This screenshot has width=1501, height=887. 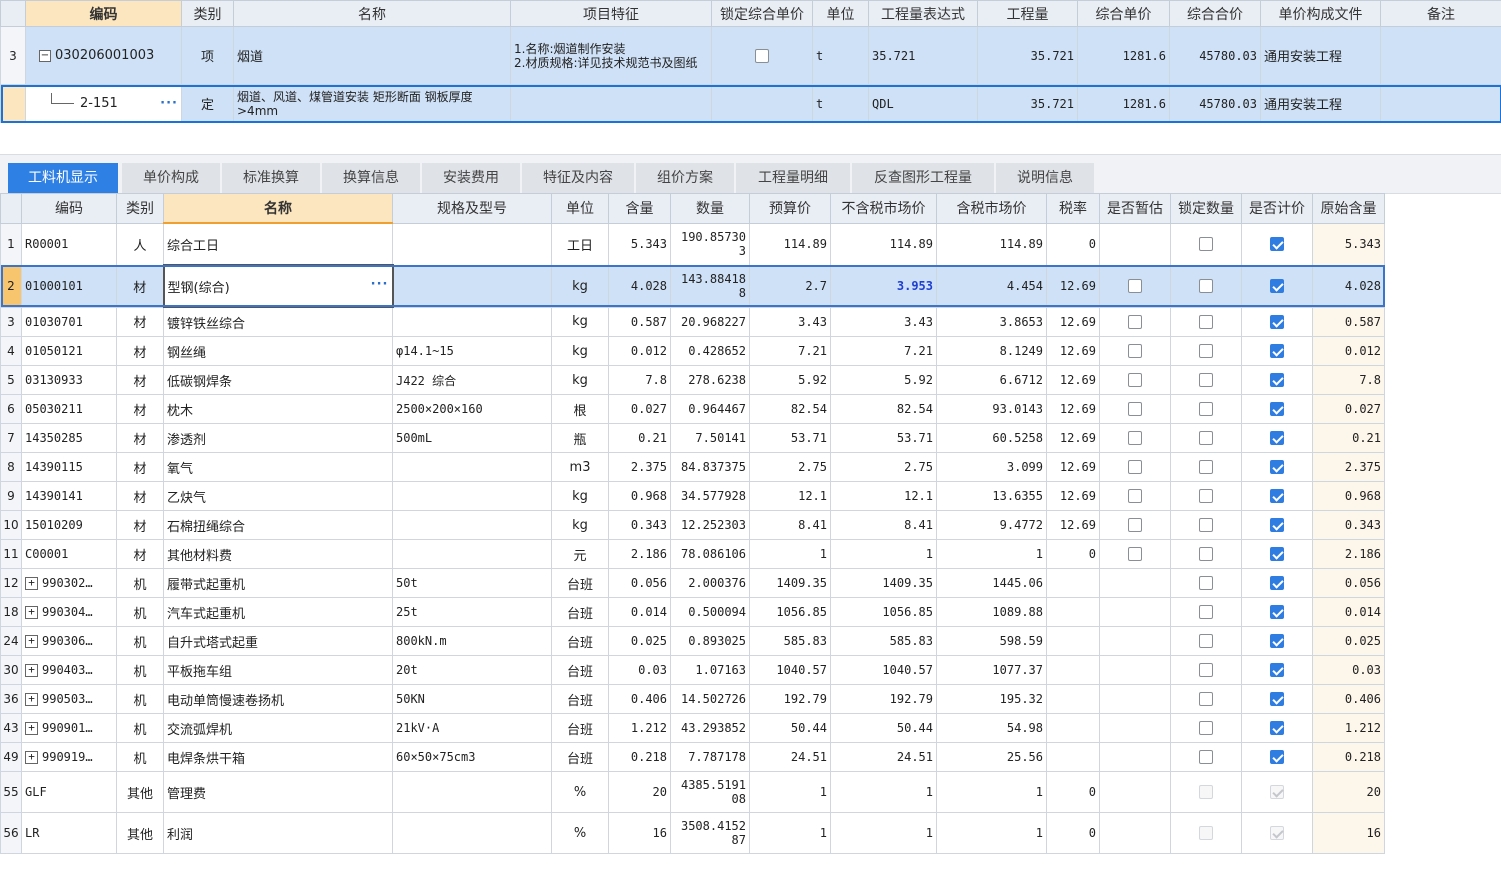 I want to click on qty-cell: 34.577928, so click(x=710, y=496).